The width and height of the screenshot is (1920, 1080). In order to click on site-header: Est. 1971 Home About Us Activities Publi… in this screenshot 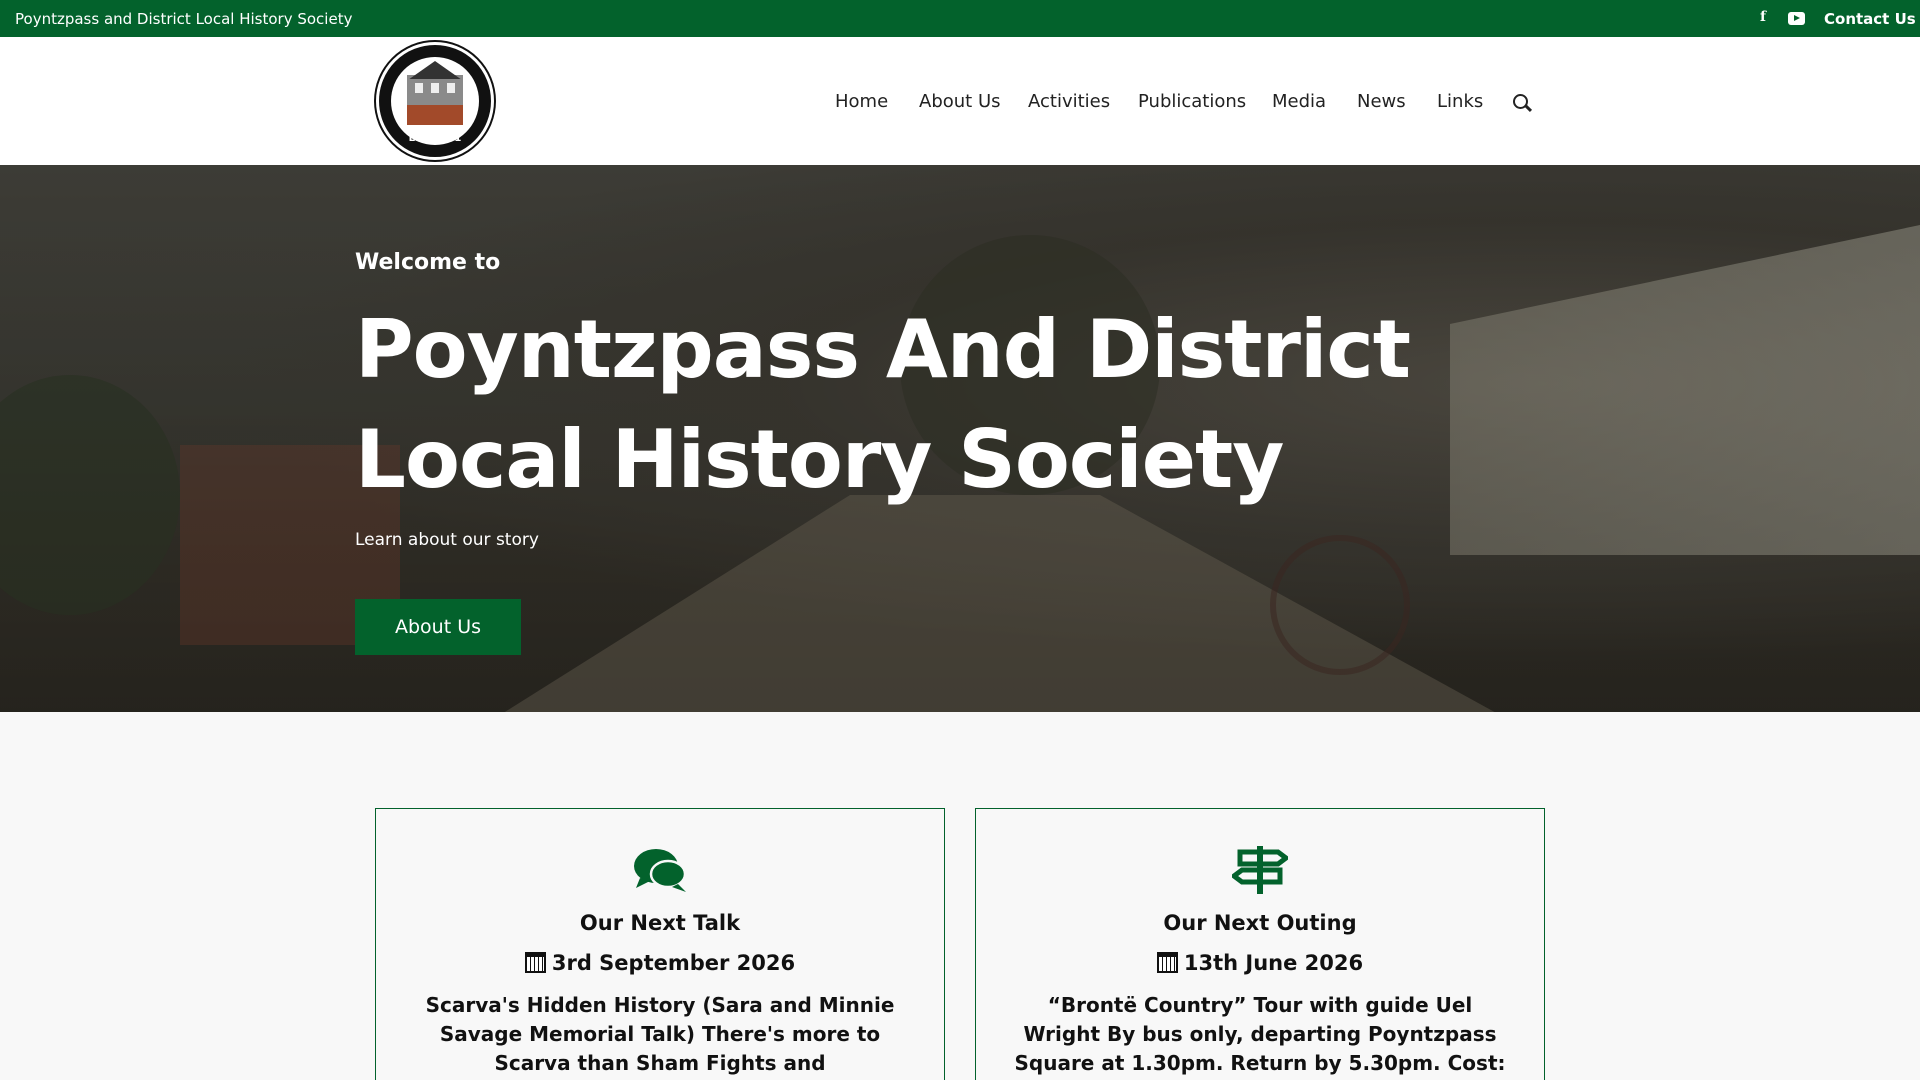, I will do `click(960, 101)`.